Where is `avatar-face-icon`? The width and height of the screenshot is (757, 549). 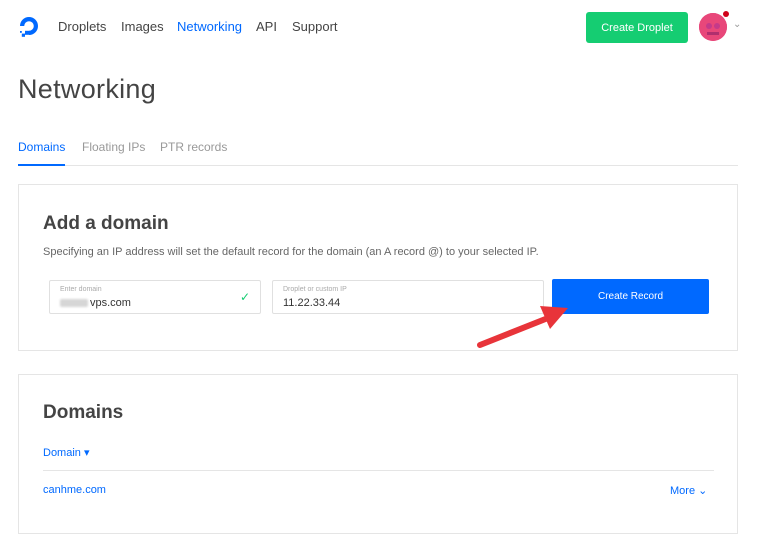
avatar-face-icon is located at coordinates (713, 27).